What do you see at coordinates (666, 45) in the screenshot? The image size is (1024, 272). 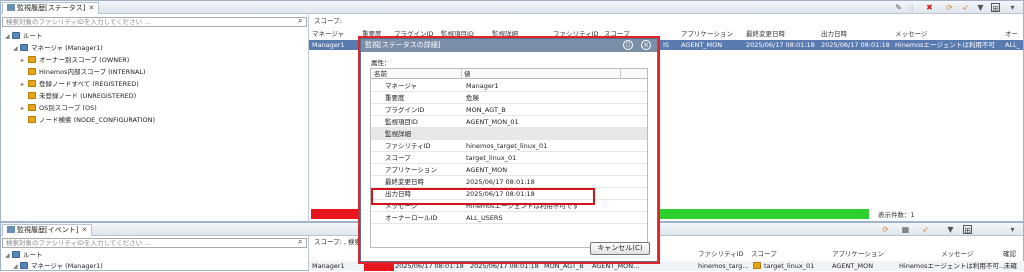 I see `cell-facility: IS` at bounding box center [666, 45].